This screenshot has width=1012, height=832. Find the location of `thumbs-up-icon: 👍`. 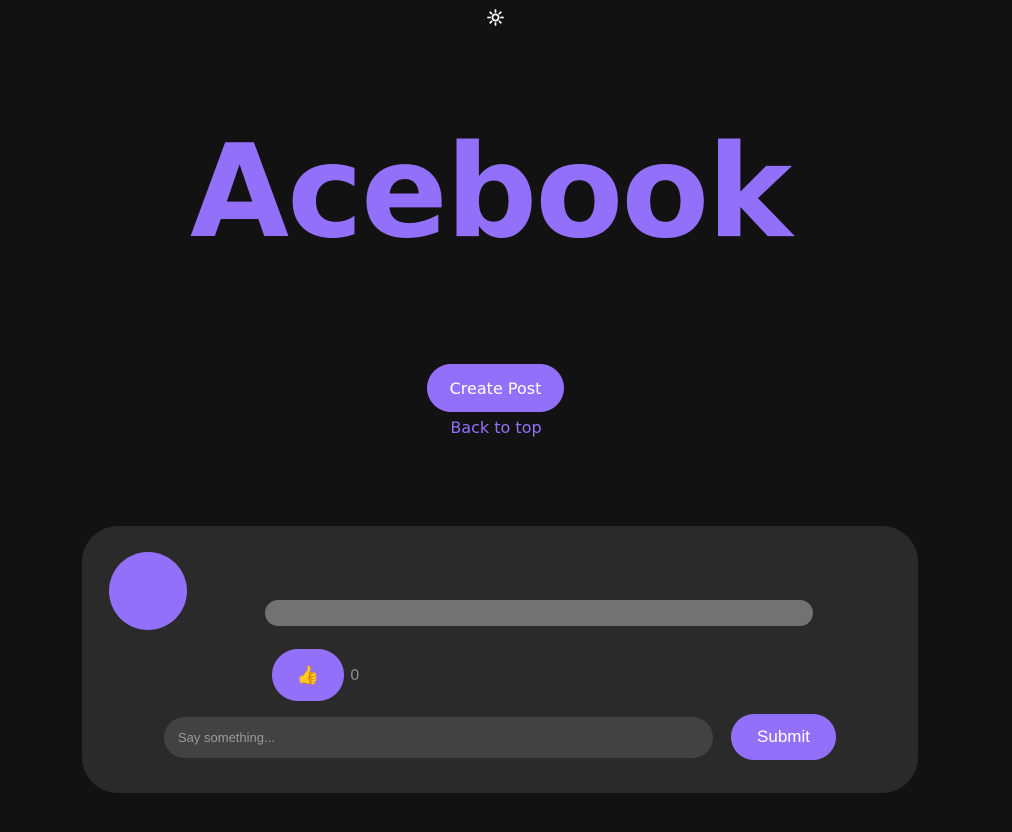

thumbs-up-icon: 👍 is located at coordinates (308, 675).